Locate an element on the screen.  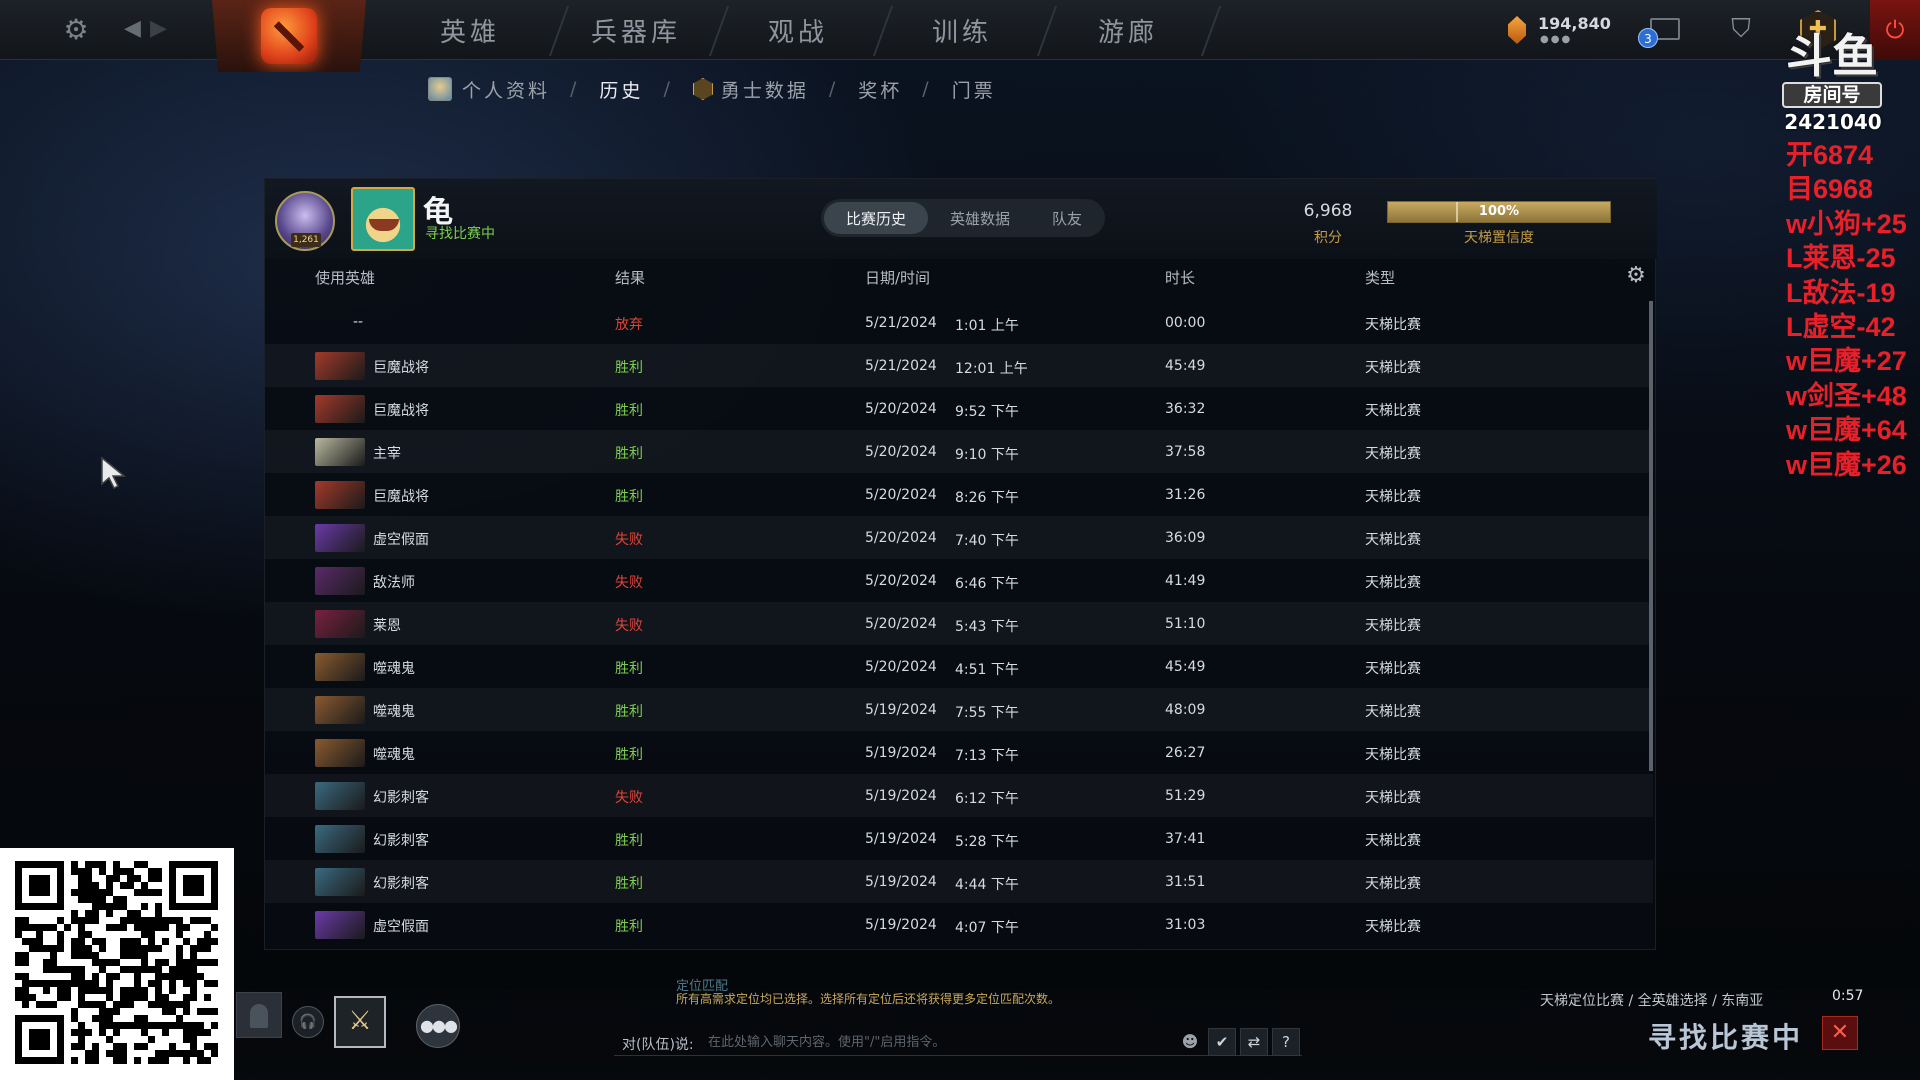
subnav-trophies: 奖杯 is located at coordinates (880, 89).